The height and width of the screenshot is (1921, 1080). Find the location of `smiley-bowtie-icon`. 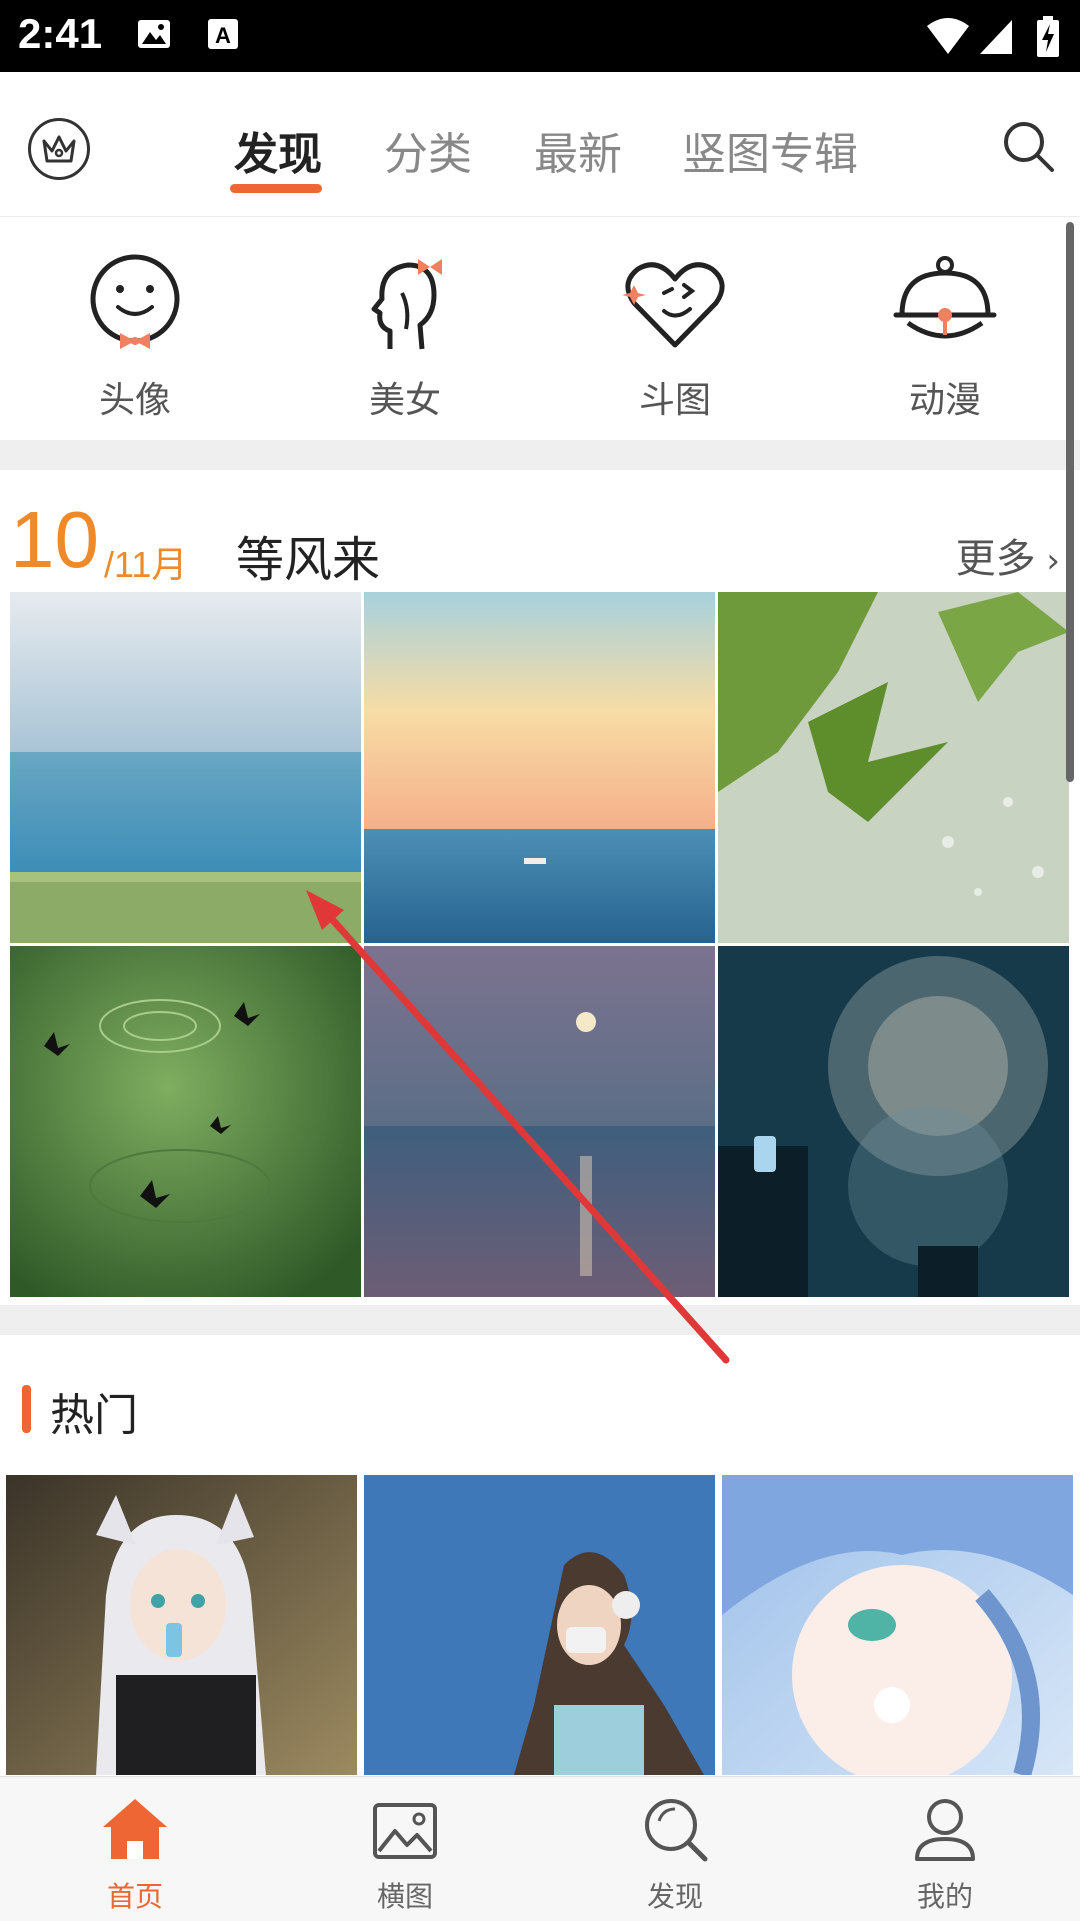

smiley-bowtie-icon is located at coordinates (135, 301).